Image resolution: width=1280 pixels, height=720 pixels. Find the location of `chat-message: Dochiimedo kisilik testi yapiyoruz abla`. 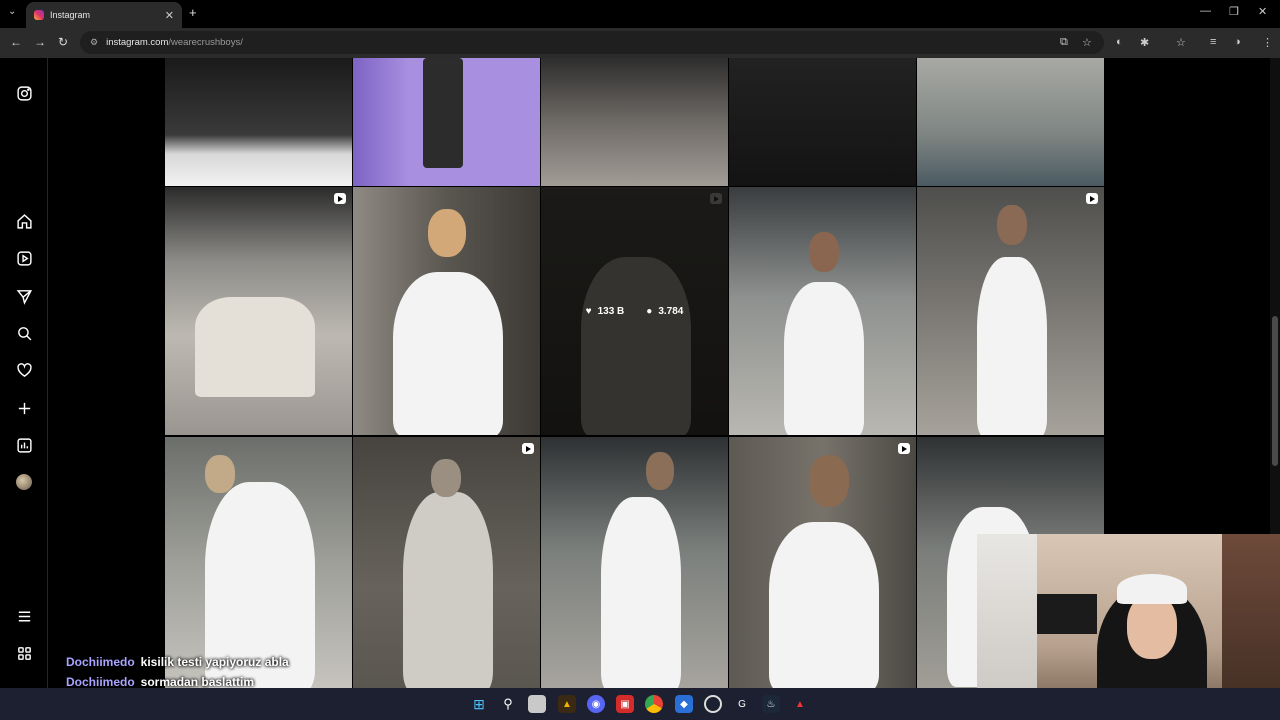

chat-message: Dochiimedo kisilik testi yapiyoruz abla is located at coordinates (177, 662).